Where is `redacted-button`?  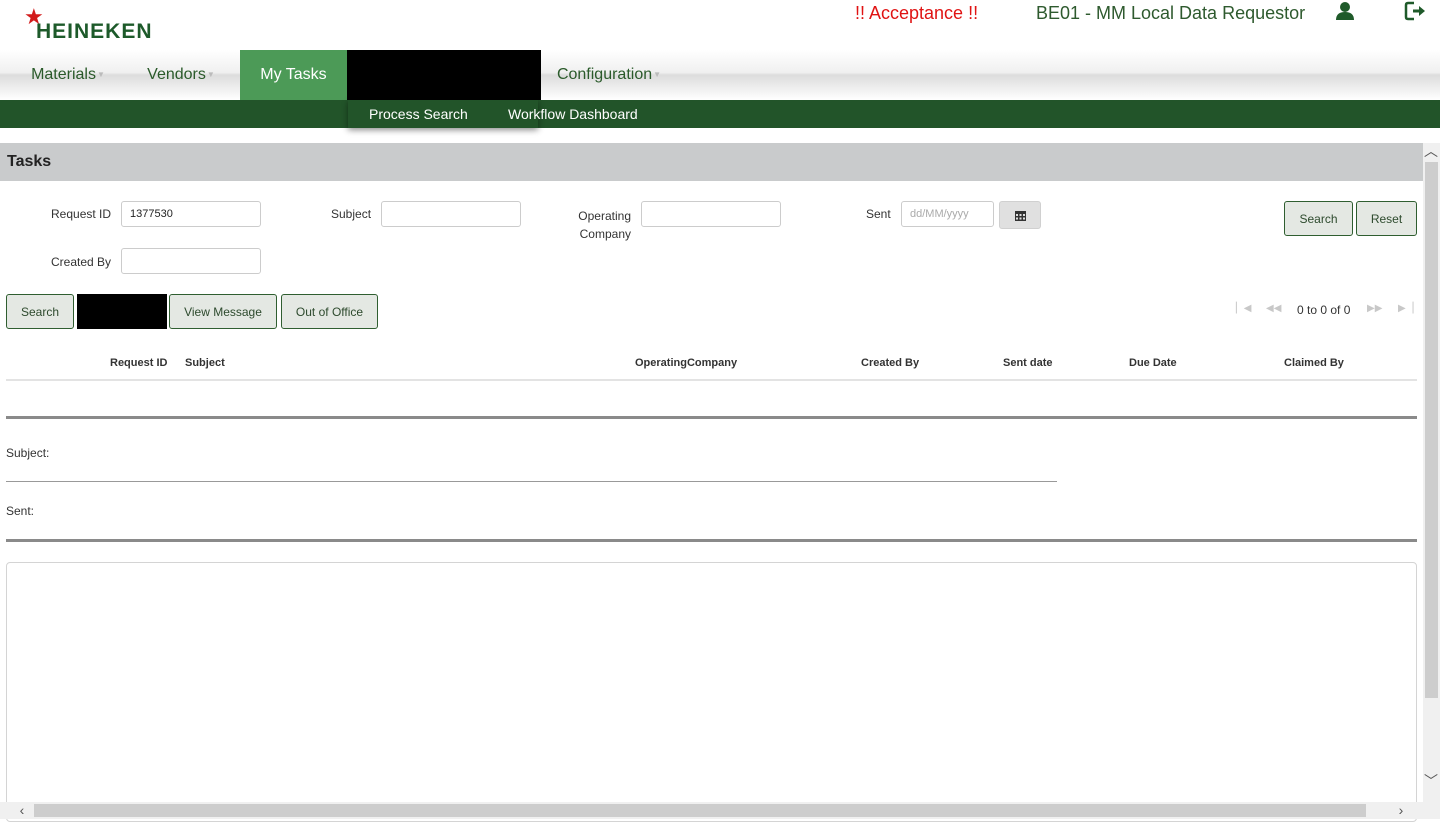
redacted-button is located at coordinates (122, 311).